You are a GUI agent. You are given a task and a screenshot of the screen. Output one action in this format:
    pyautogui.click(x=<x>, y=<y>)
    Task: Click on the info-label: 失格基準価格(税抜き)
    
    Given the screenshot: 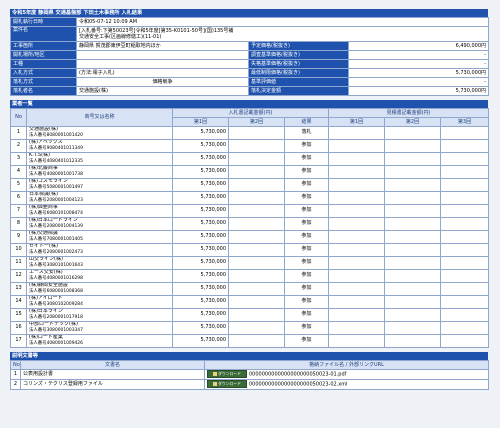 What is the action you would take?
    pyautogui.click(x=298, y=64)
    